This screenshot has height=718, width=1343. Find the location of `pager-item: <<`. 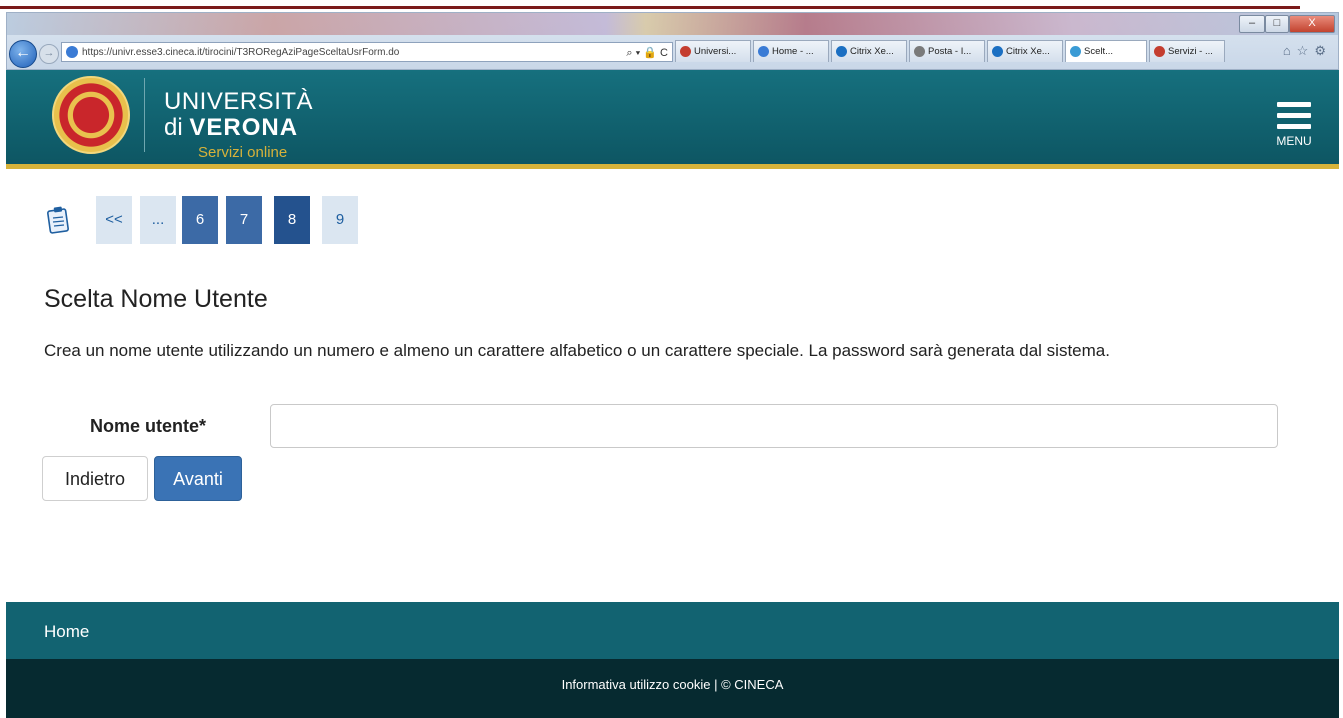

pager-item: << is located at coordinates (114, 220).